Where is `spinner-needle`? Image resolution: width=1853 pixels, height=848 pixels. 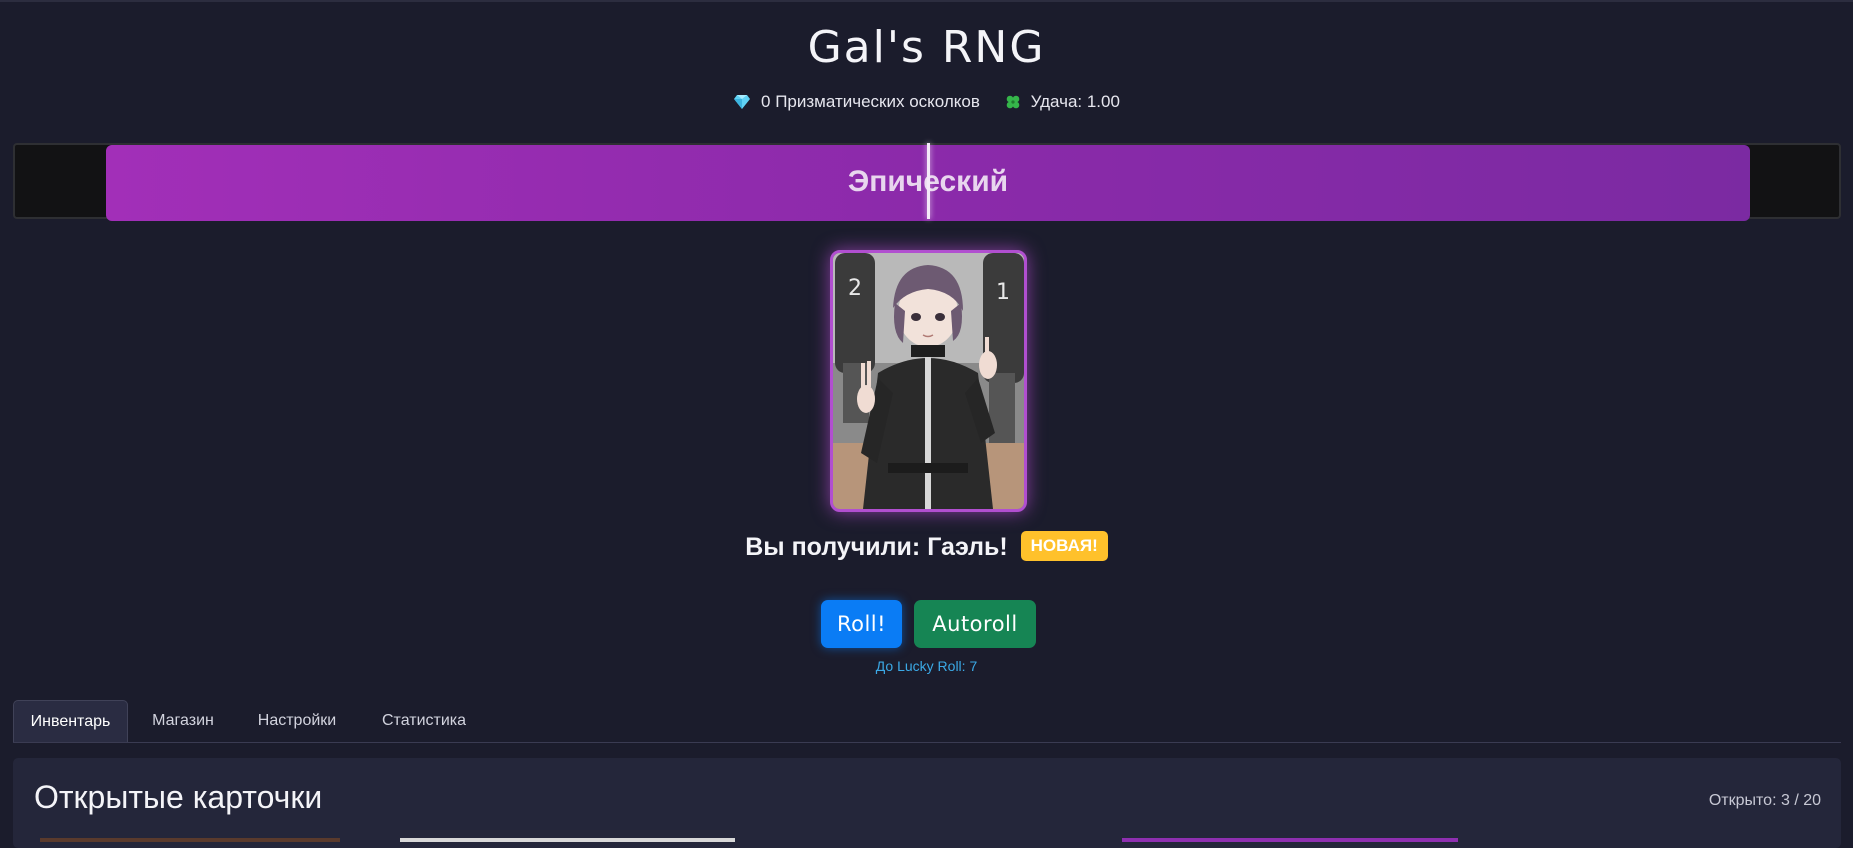 spinner-needle is located at coordinates (928, 181).